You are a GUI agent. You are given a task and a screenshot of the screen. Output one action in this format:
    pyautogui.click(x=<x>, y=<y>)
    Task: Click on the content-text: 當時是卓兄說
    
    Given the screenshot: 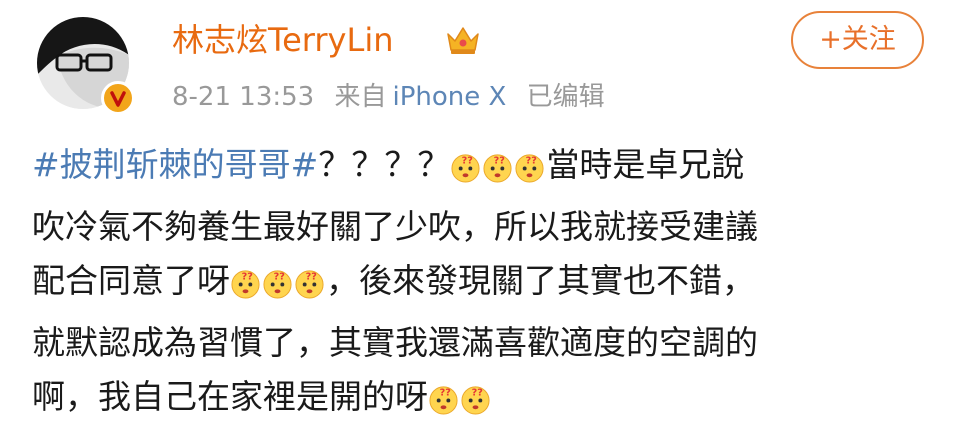 What is the action you would take?
    pyautogui.click(x=645, y=164)
    